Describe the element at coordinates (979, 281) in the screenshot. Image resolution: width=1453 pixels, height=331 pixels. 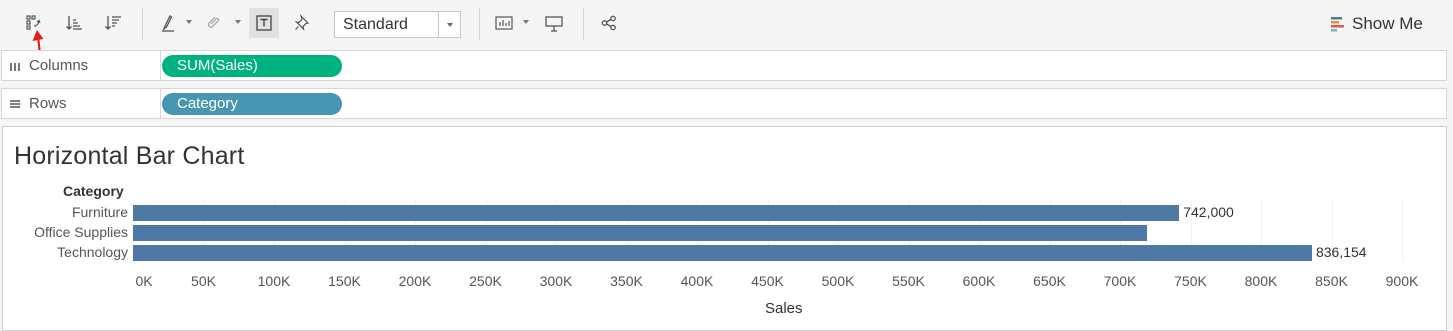
I see `x-axis-tick-label: 600K` at that location.